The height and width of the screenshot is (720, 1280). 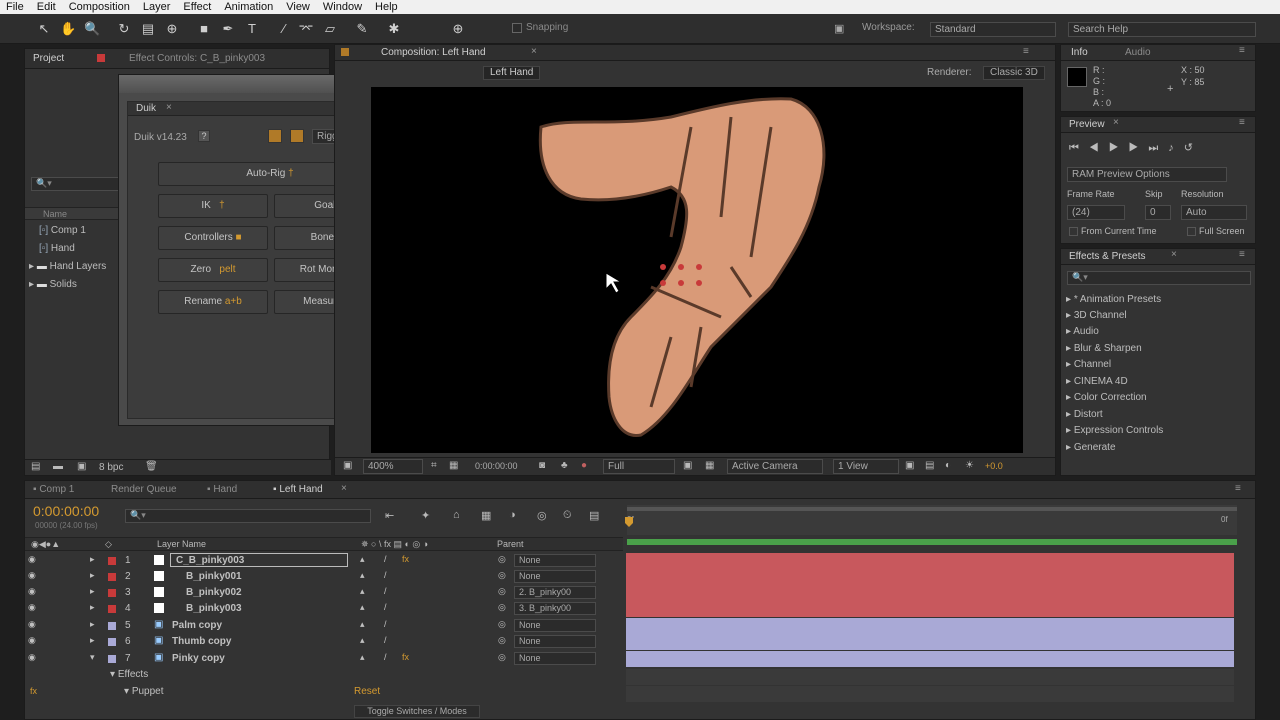 I want to click on breadcrumb: Left Hand, so click(x=512, y=73).